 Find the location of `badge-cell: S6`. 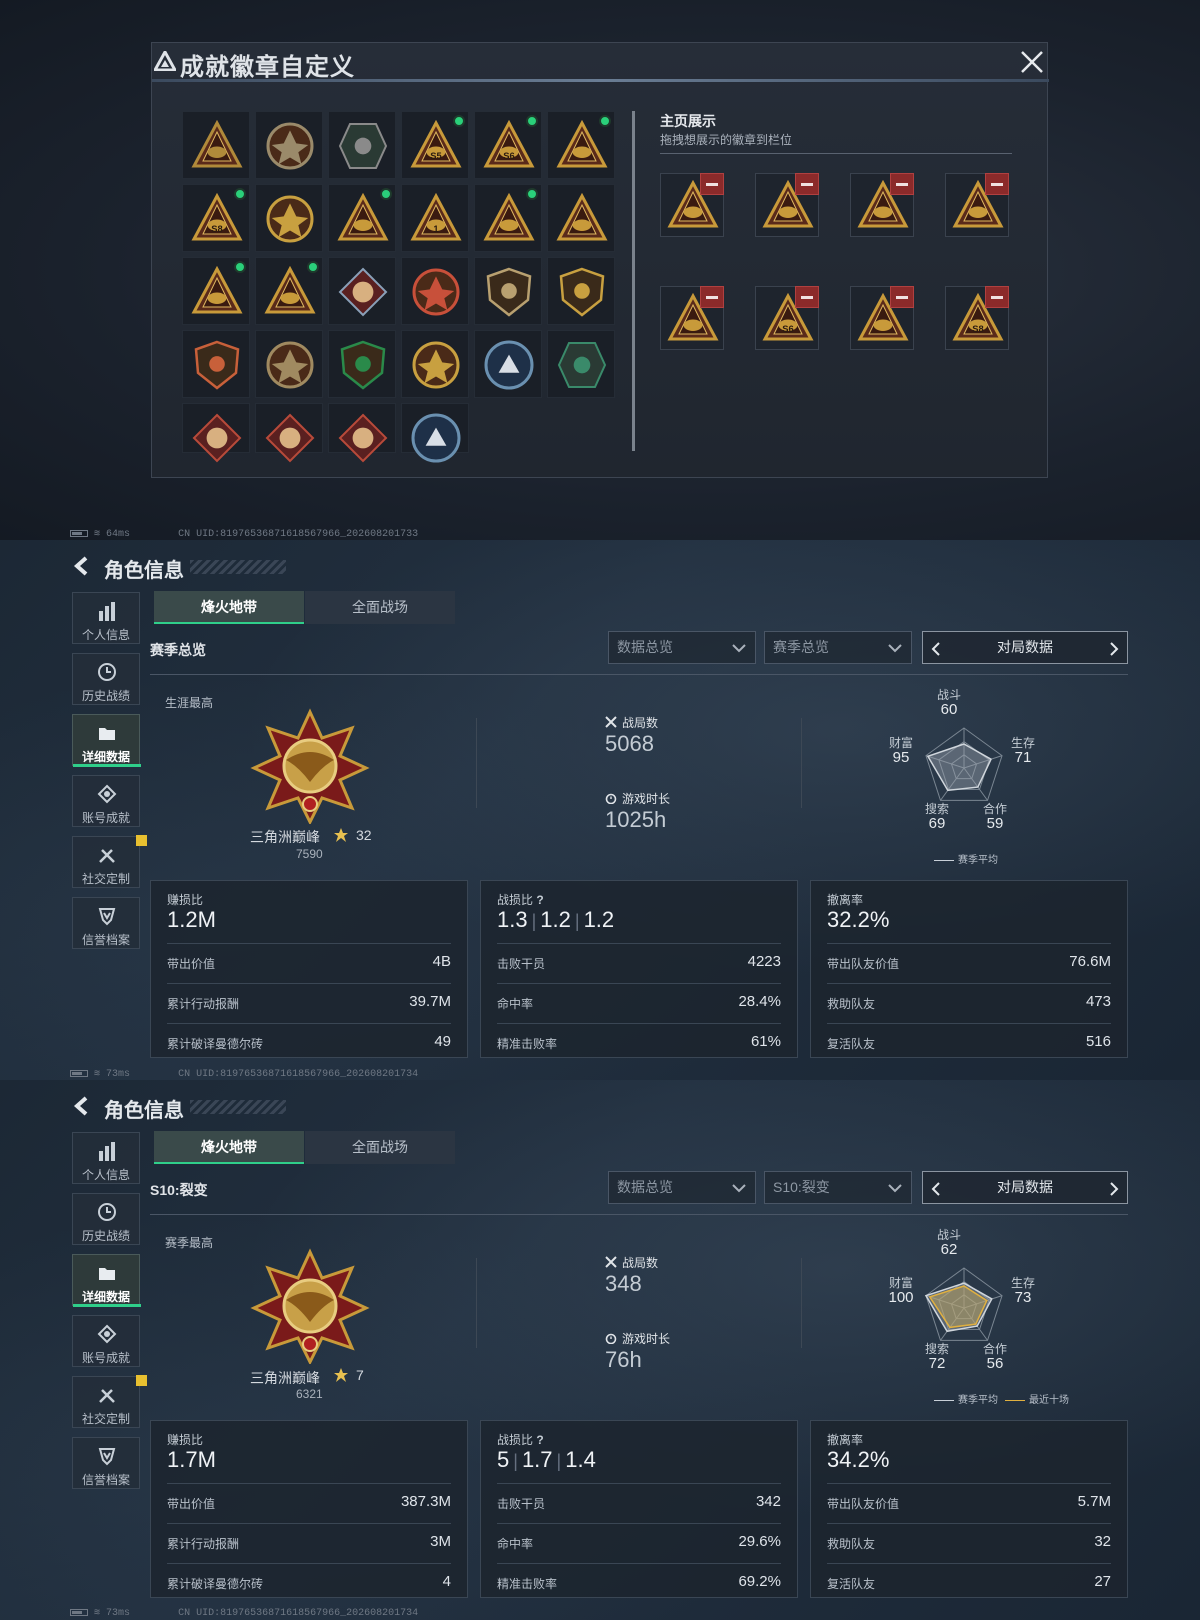

badge-cell: S6 is located at coordinates (508, 145).